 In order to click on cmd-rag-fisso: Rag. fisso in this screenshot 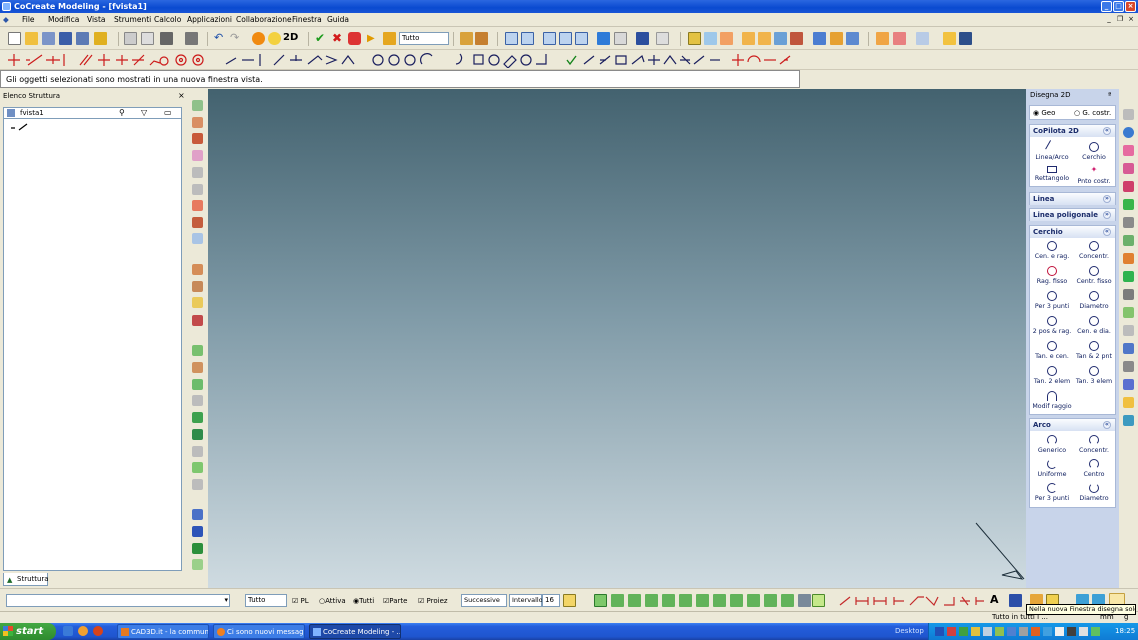, I will do `click(1052, 275)`.